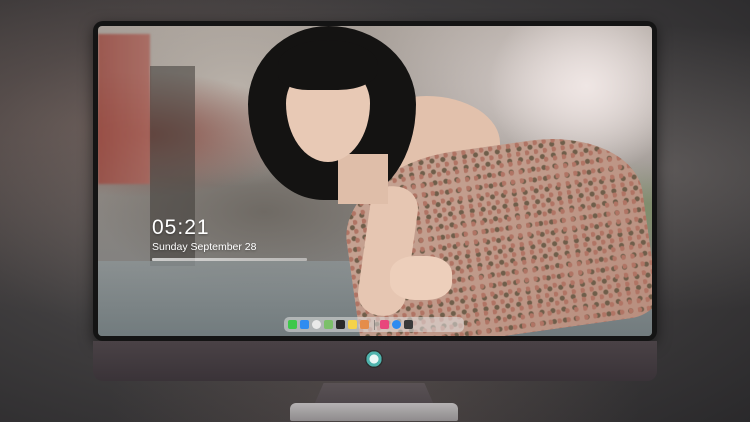  I want to click on monitor-stand-base, so click(374, 412).